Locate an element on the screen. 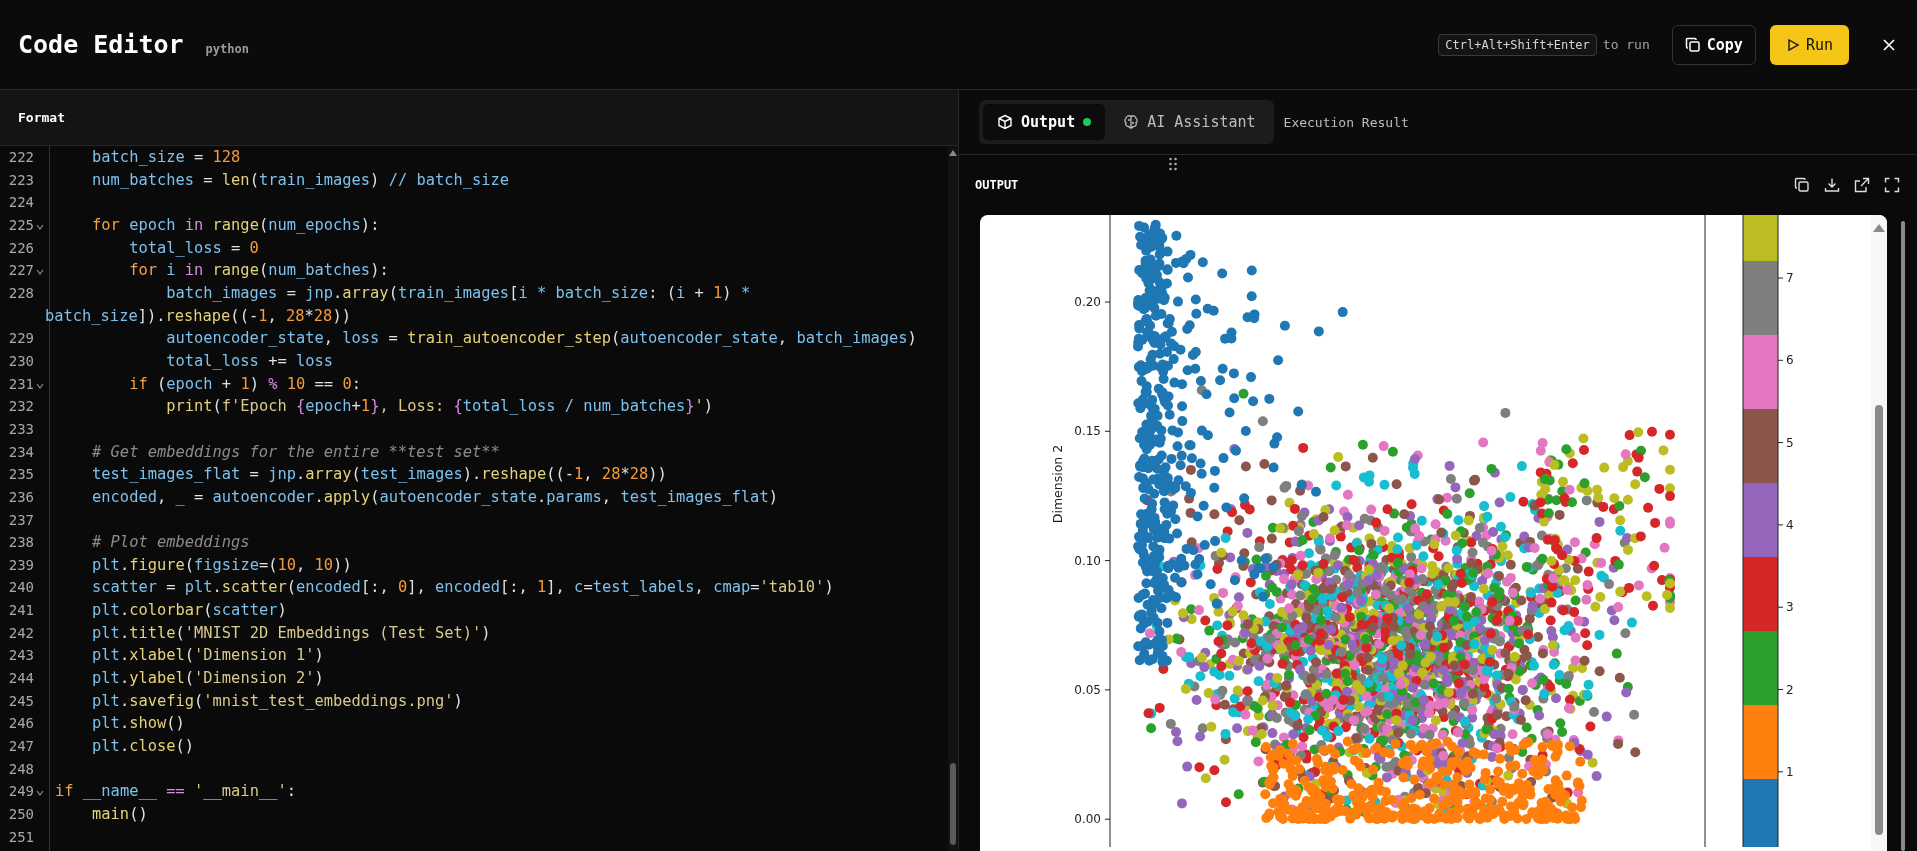 This screenshot has width=1917, height=851. format-button: Format is located at coordinates (41, 117).